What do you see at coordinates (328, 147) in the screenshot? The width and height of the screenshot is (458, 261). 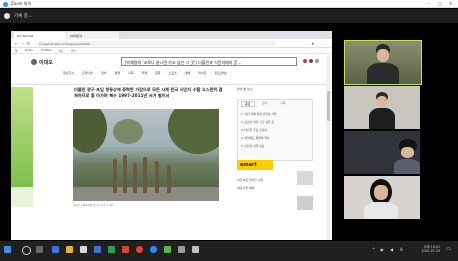 I see `page-scrollbar` at bounding box center [328, 147].